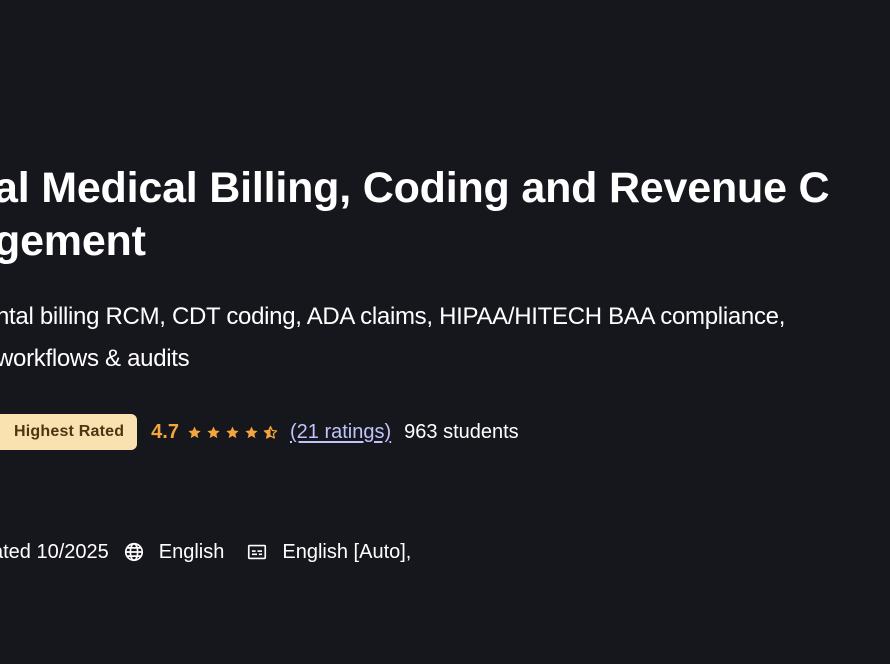  What do you see at coordinates (54, 551) in the screenshot?
I see `last-updated: ated 10/2025` at bounding box center [54, 551].